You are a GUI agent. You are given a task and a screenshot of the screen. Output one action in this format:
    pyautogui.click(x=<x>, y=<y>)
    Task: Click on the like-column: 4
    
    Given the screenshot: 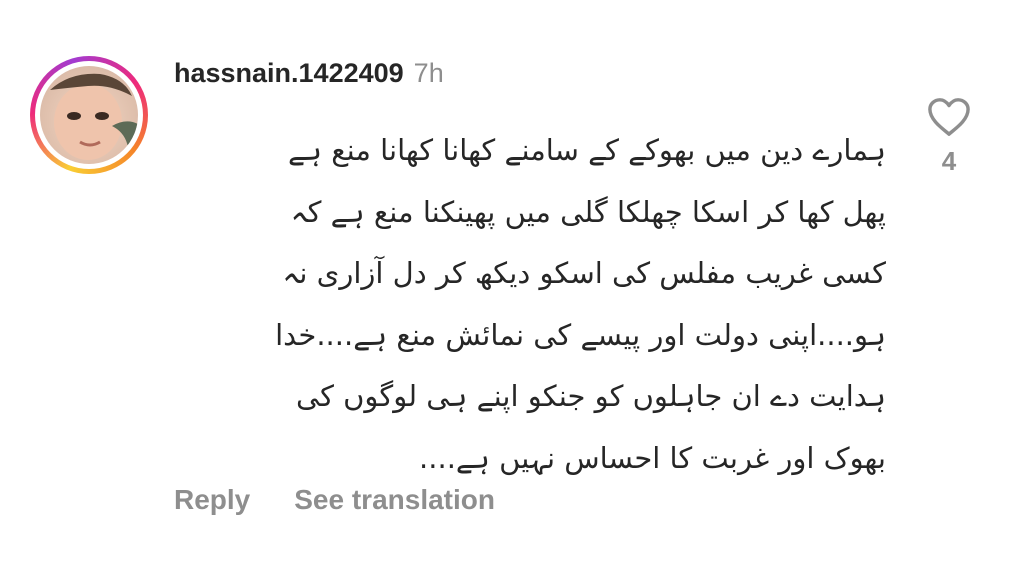 What is the action you would take?
    pyautogui.click(x=949, y=136)
    